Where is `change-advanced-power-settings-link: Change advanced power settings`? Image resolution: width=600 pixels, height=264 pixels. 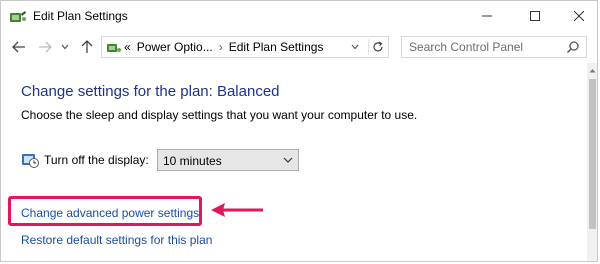
change-advanced-power-settings-link: Change advanced power settings is located at coordinates (110, 213).